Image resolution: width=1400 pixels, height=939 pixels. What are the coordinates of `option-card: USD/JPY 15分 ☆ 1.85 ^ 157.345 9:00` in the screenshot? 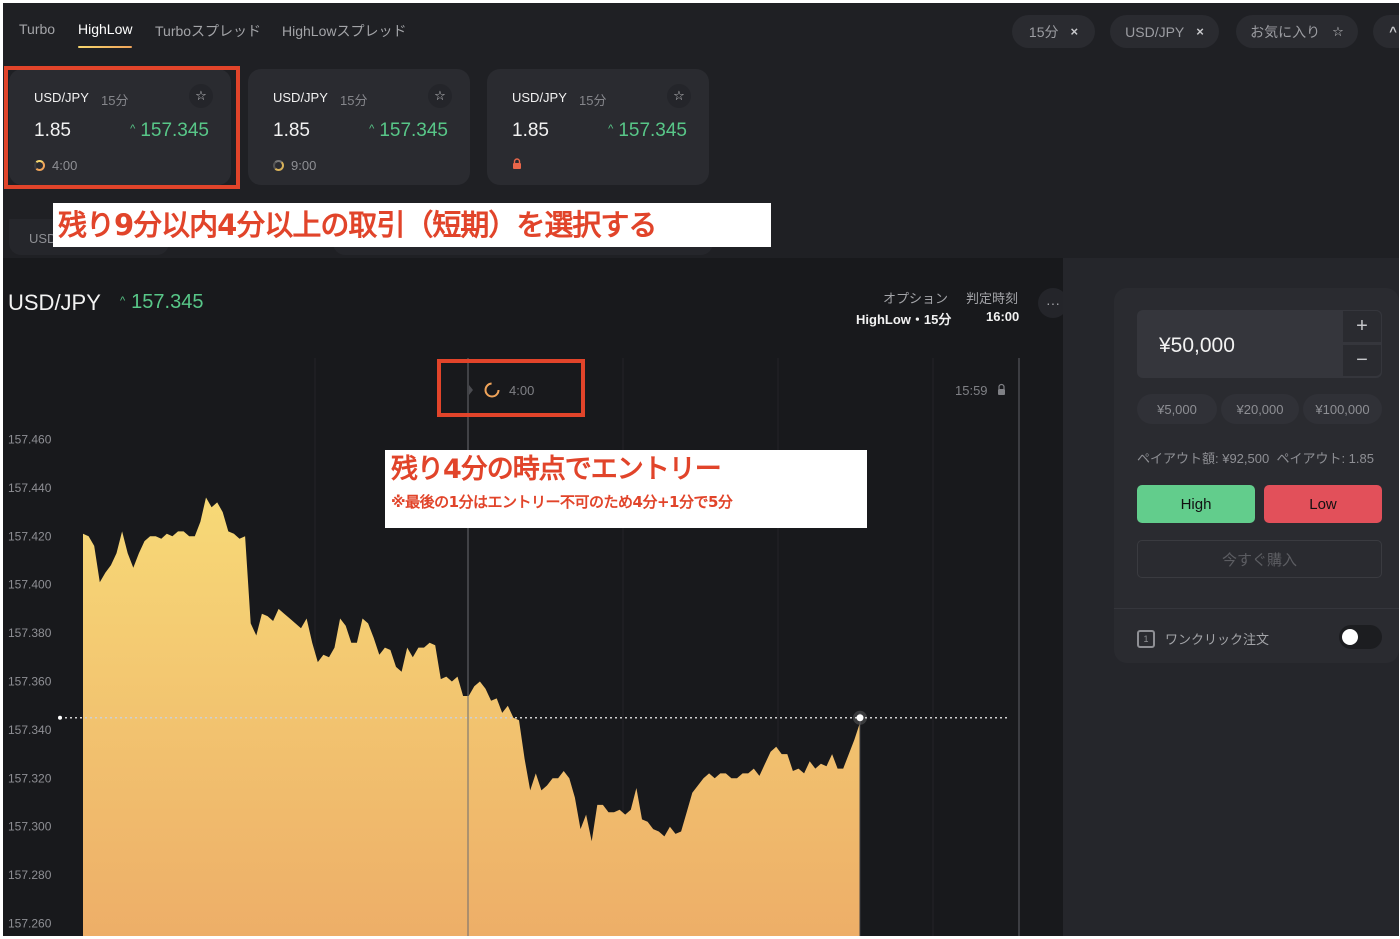 It's located at (359, 127).